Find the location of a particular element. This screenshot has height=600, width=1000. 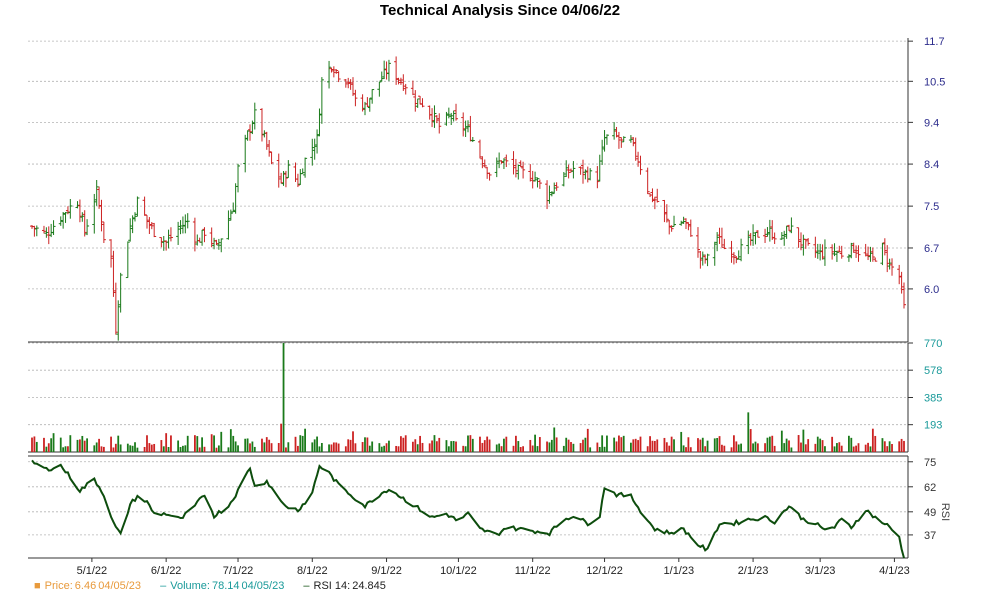

x-axis-tick-label: 6/1/22 is located at coordinates (166, 571).